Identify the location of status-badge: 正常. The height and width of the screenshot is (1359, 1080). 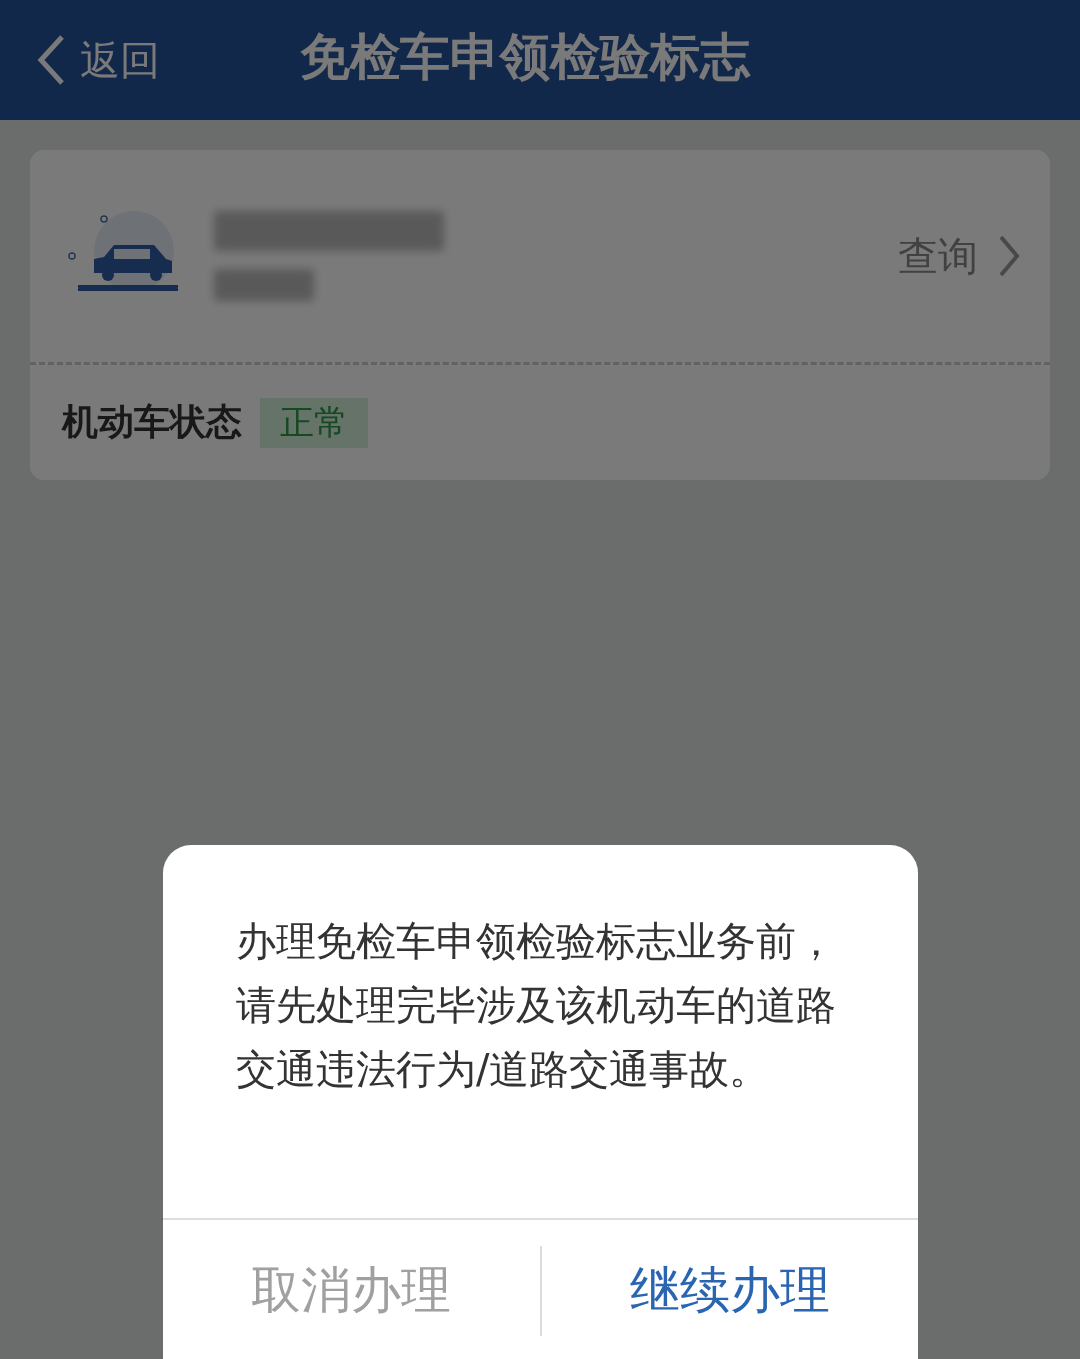
(314, 422).